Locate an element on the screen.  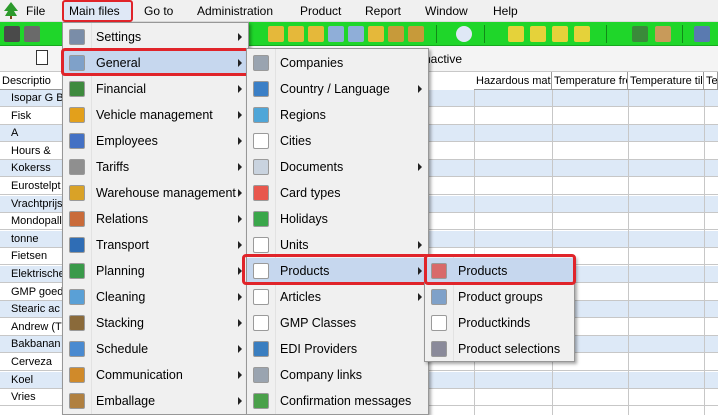
toolbar-tool-3-icon is located at coordinates (316, 34).